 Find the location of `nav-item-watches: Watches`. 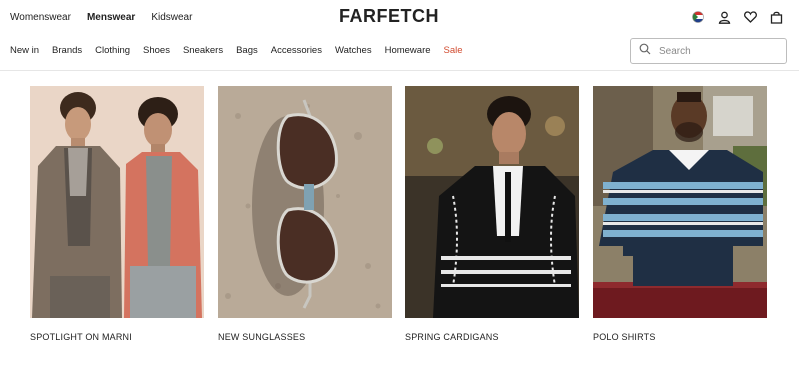

nav-item-watches: Watches is located at coordinates (353, 50).